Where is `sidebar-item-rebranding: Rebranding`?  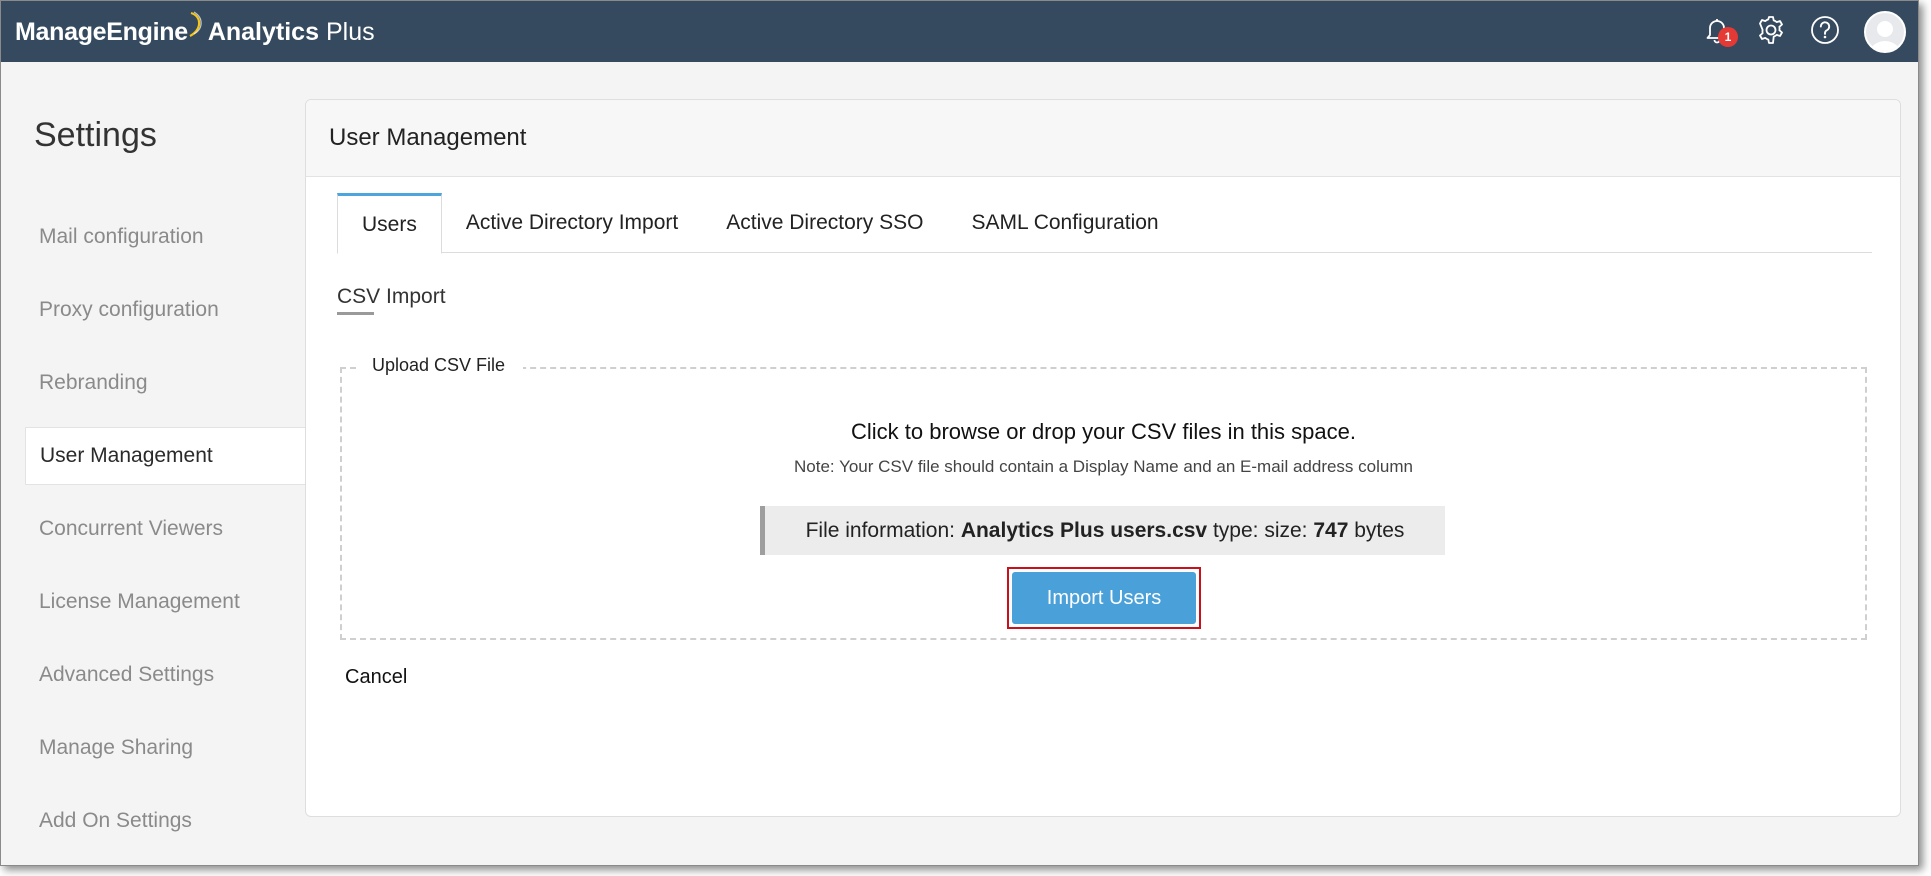
sidebar-item-rebranding: Rebranding is located at coordinates (165, 383).